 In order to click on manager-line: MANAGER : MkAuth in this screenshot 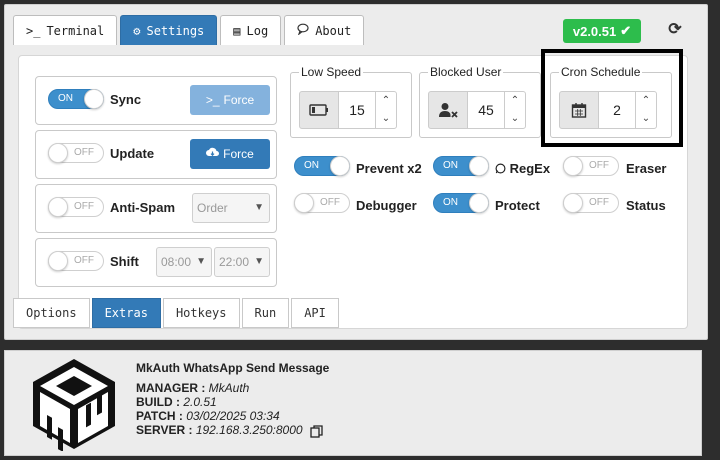, I will do `click(193, 388)`.